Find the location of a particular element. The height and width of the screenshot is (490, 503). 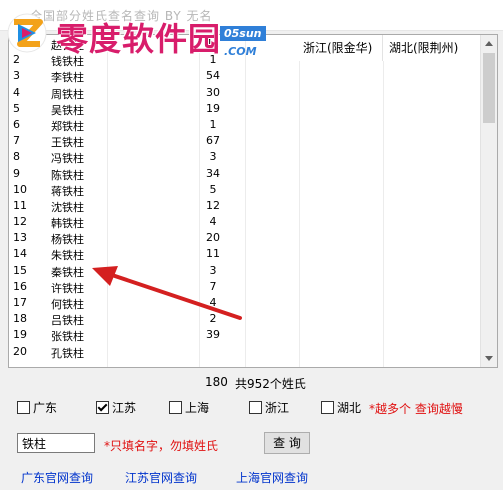

table-row: 12 韩铁柱 4 is located at coordinates (245, 222).